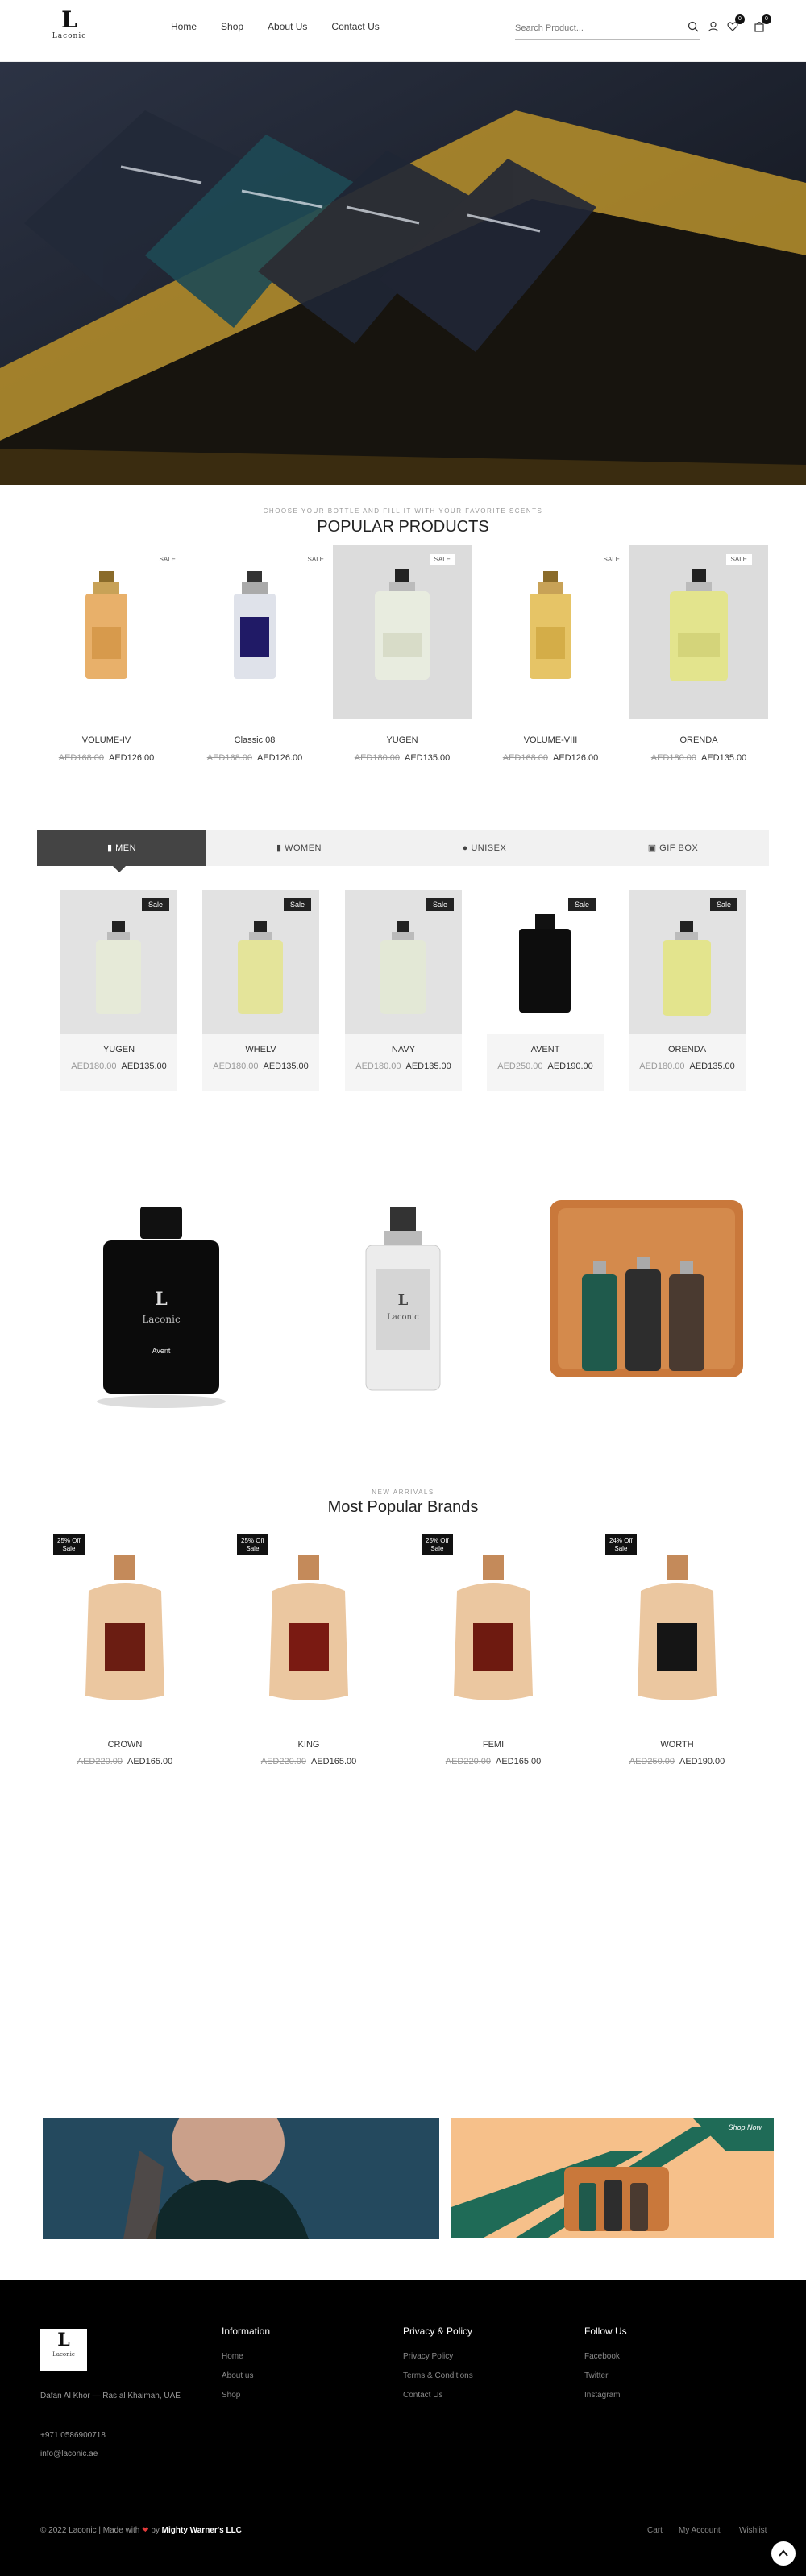  Describe the element at coordinates (252, 1540) in the screenshot. I see `discount-percent: 25% Off` at that location.